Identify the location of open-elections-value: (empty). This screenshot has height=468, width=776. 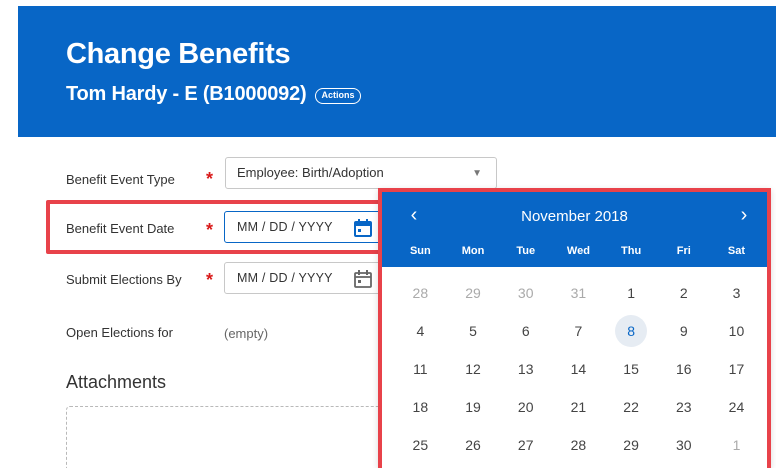
(246, 333).